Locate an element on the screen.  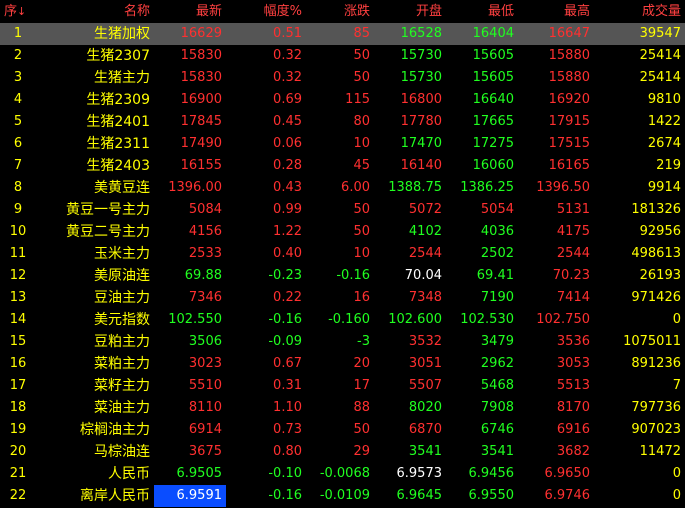
table-row: 6 生猪2311 17490 0.06 10 17470 17275 17515 2674 is located at coordinates (342, 144).